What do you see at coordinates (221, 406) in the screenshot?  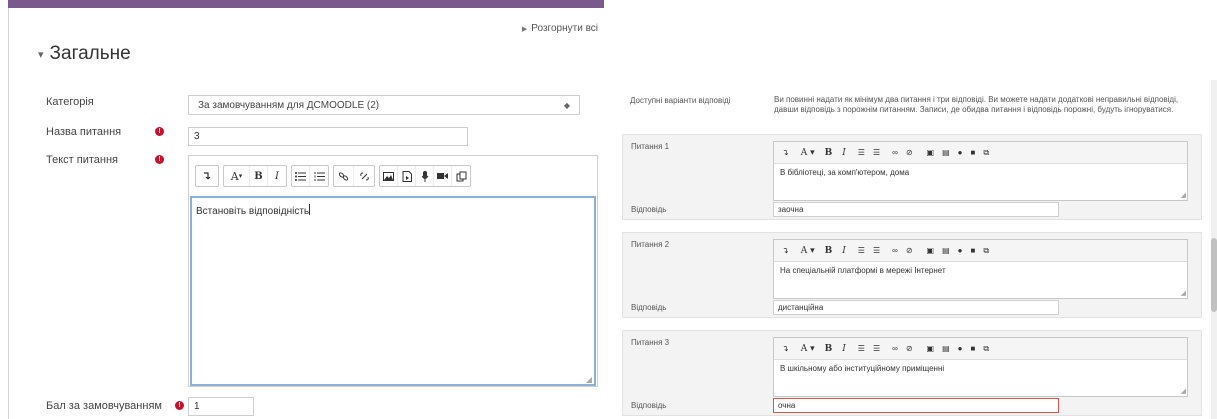 I see `default-mark-input: 1` at bounding box center [221, 406].